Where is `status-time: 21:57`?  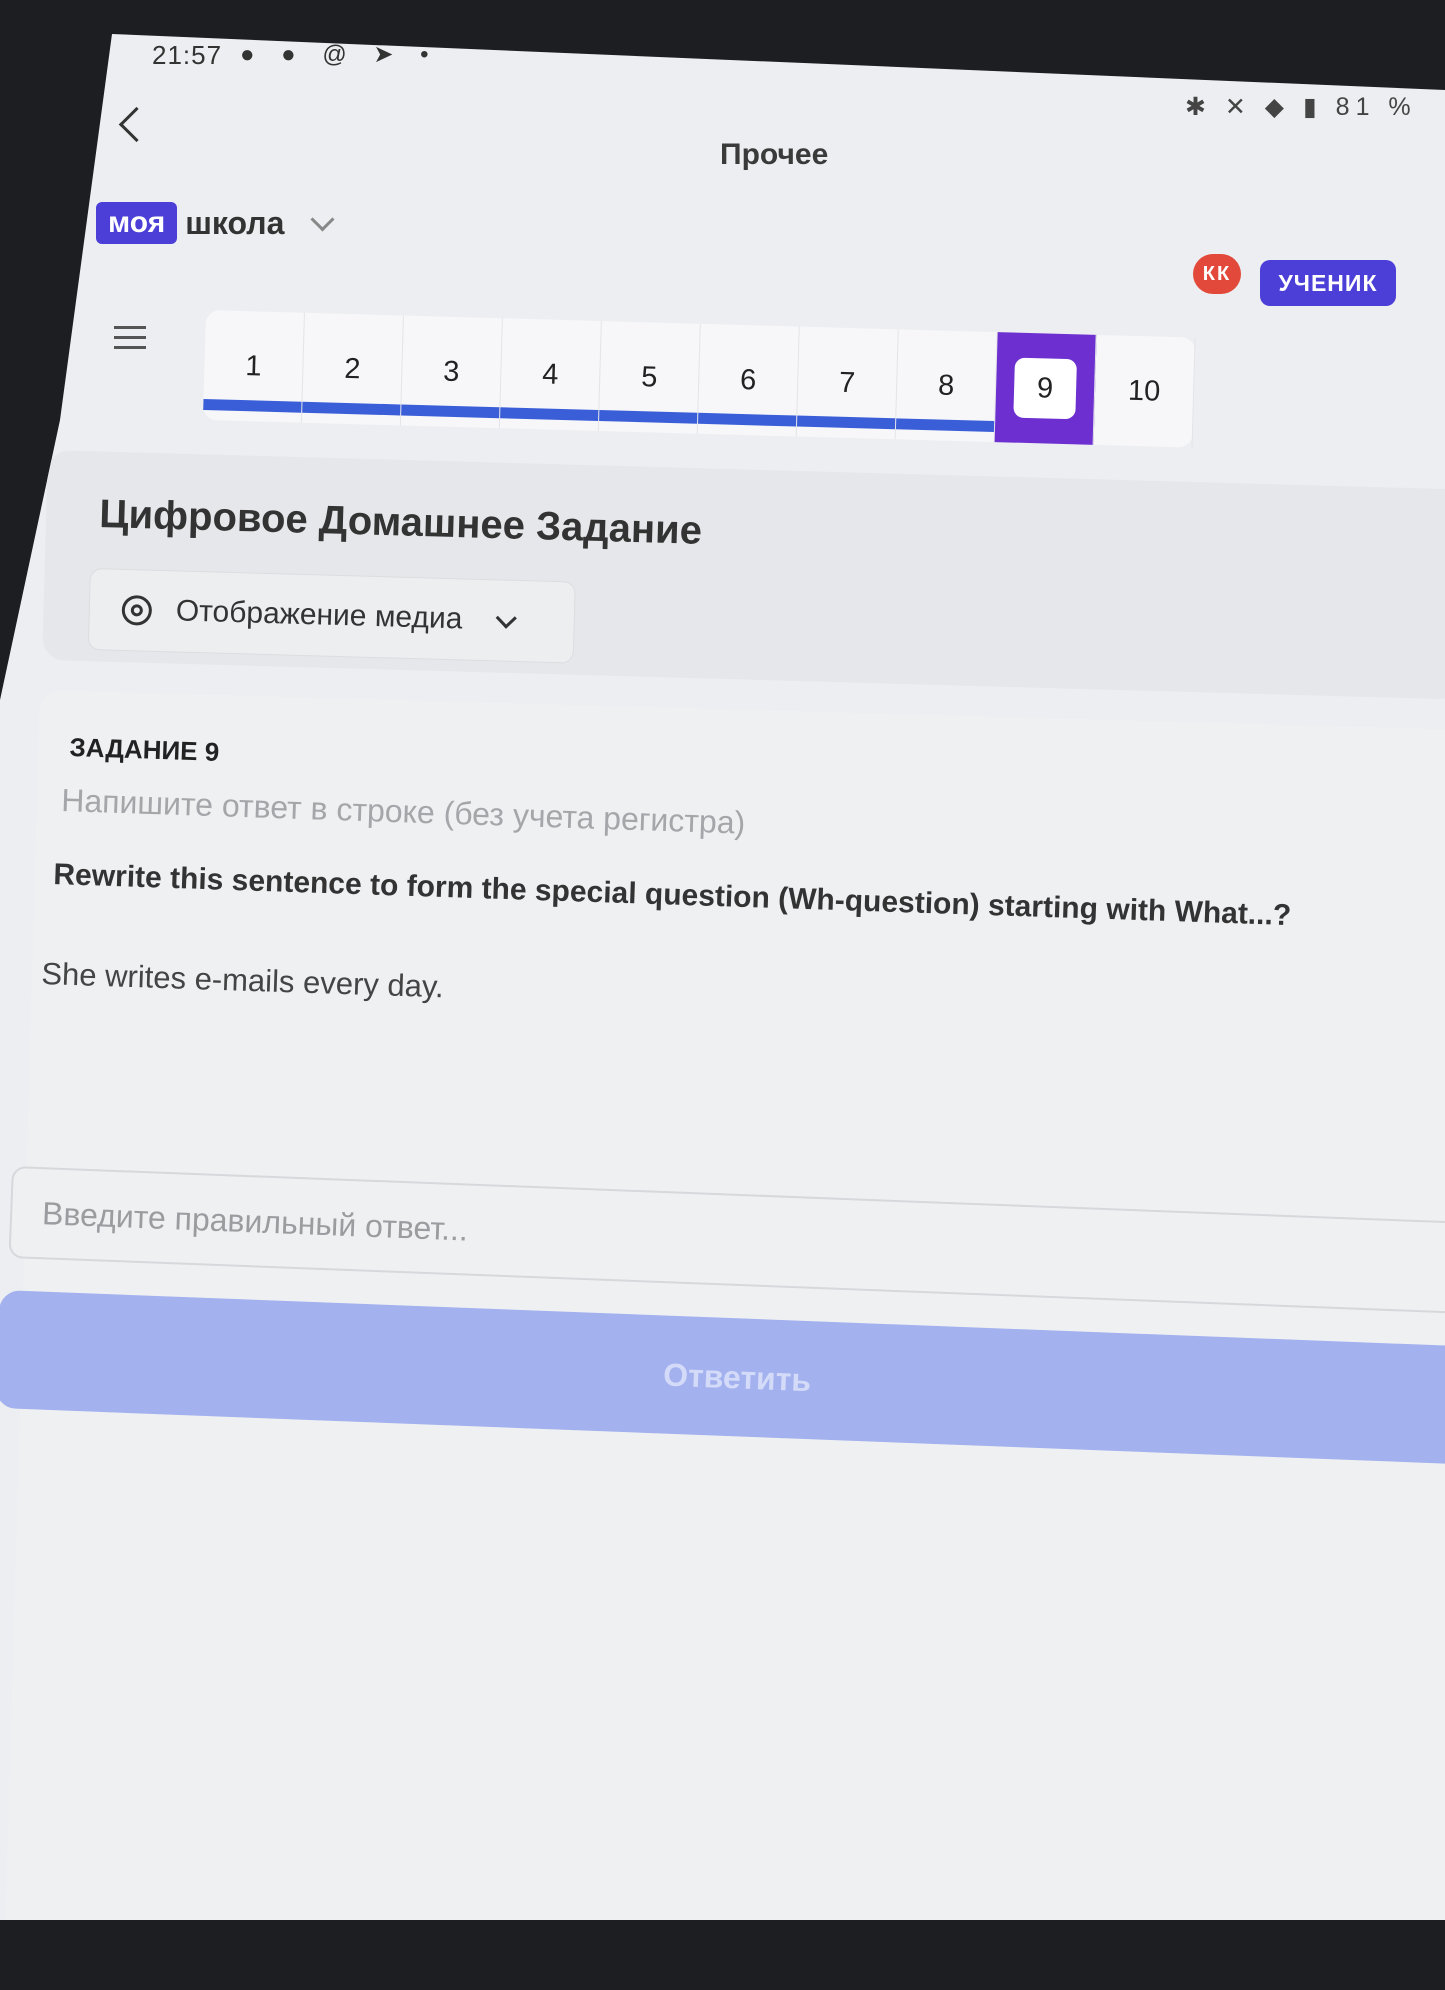 status-time: 21:57 is located at coordinates (187, 55).